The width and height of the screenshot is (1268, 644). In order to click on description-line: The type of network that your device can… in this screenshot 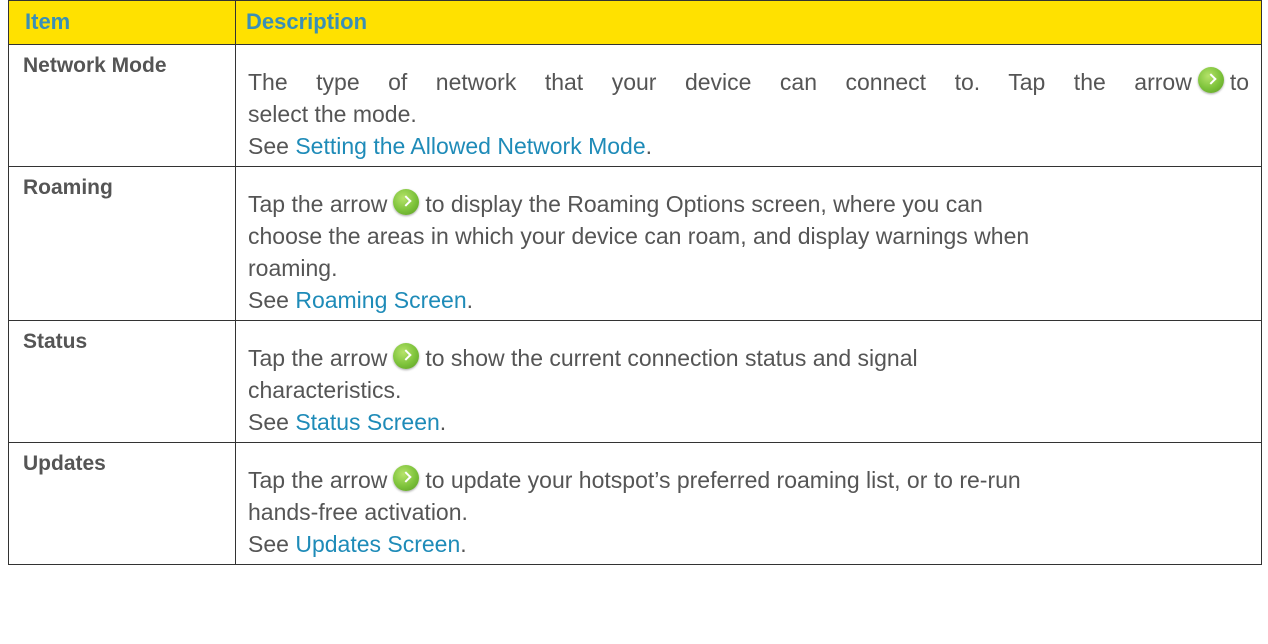, I will do `click(748, 82)`.